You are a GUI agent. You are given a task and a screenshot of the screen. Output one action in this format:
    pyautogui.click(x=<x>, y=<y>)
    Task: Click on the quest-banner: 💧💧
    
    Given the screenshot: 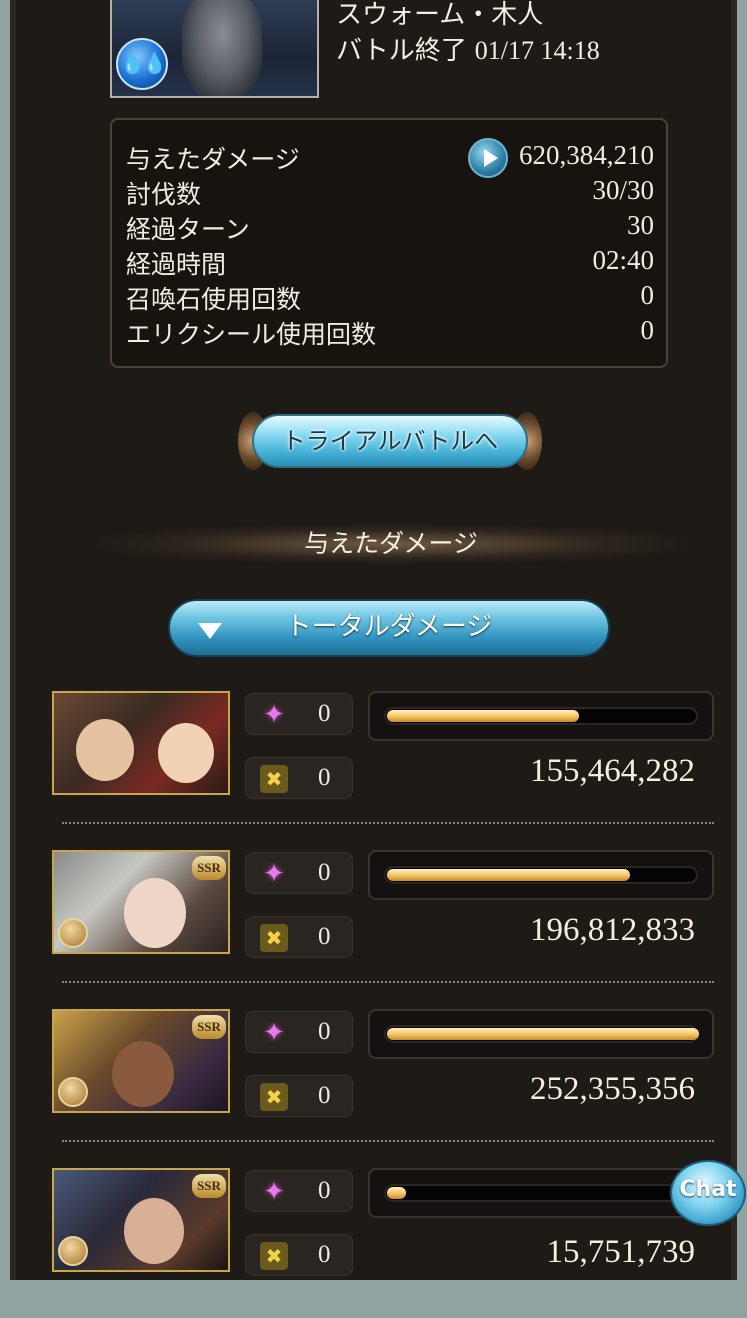 What is the action you would take?
    pyautogui.click(x=214, y=49)
    